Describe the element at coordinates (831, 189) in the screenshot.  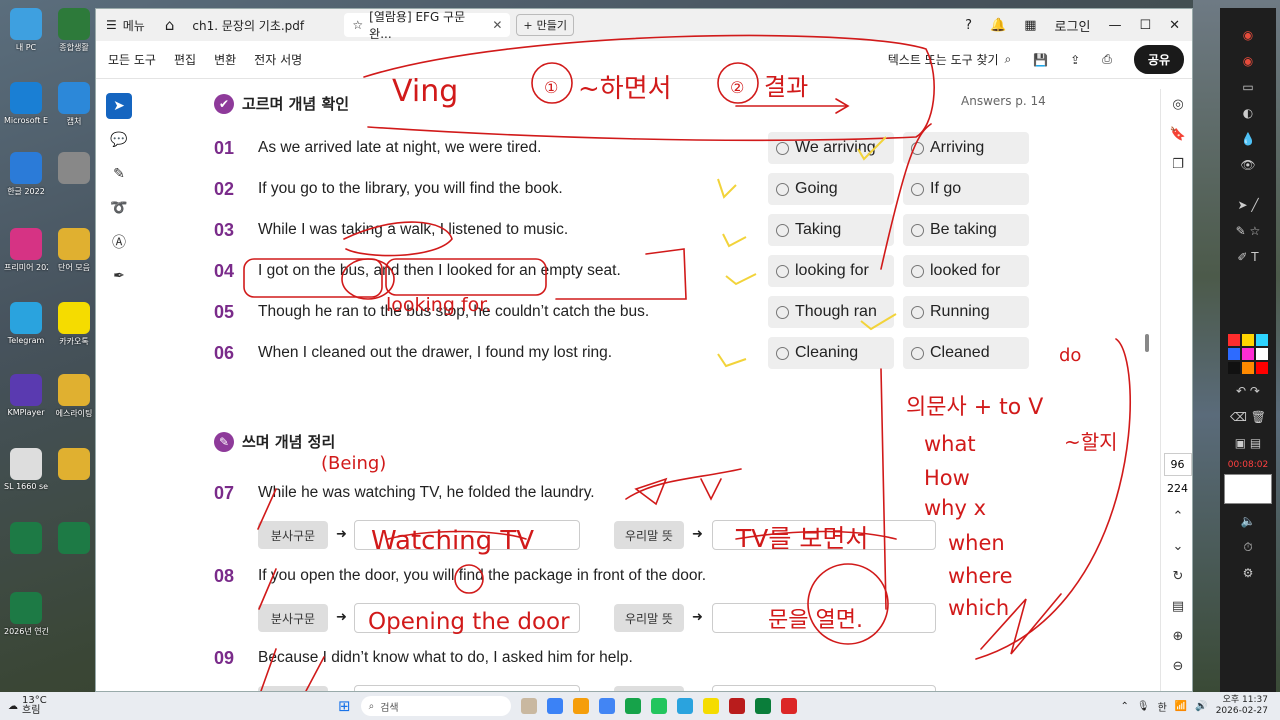
I see `option-a: Going` at that location.